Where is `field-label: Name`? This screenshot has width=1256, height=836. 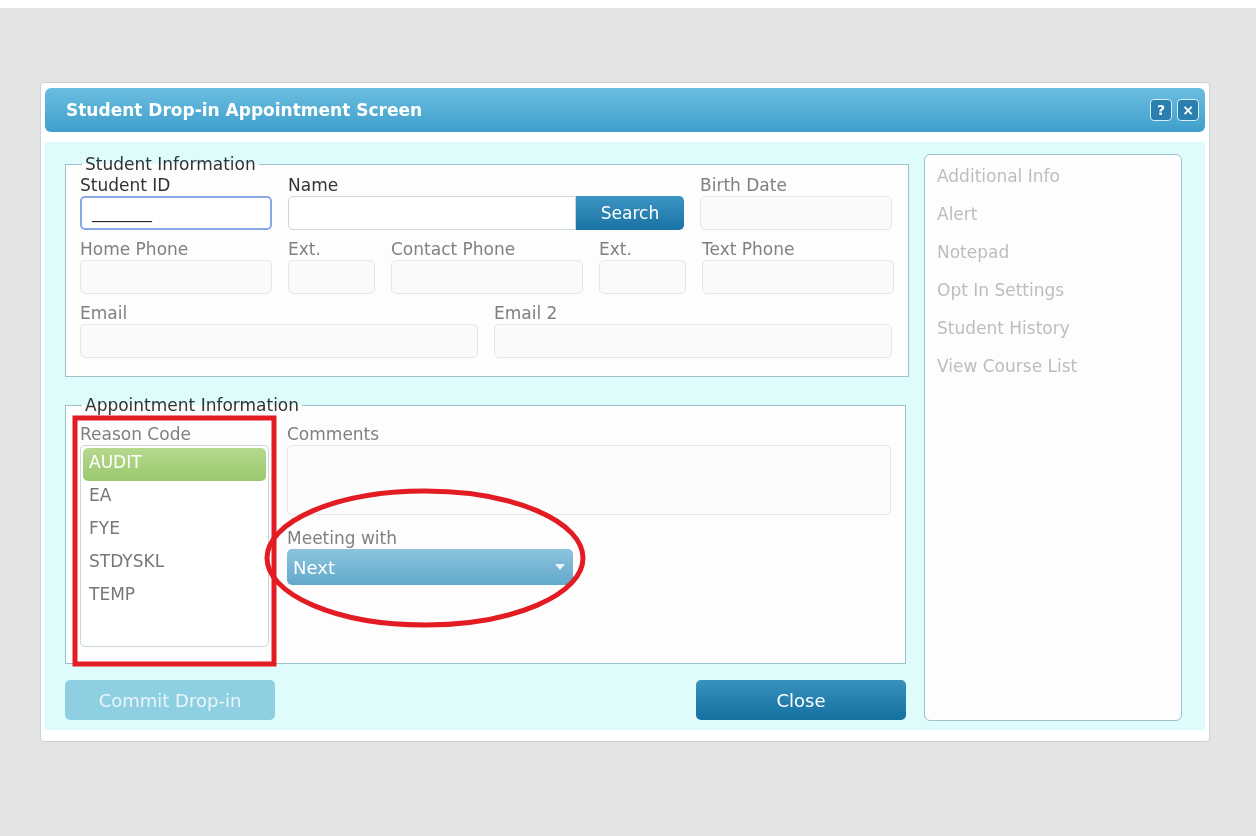 field-label: Name is located at coordinates (314, 185).